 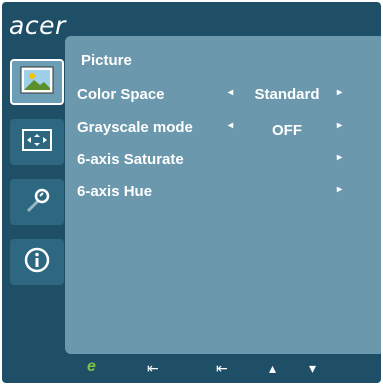 I want to click on brand-logo: acer, so click(x=37, y=25).